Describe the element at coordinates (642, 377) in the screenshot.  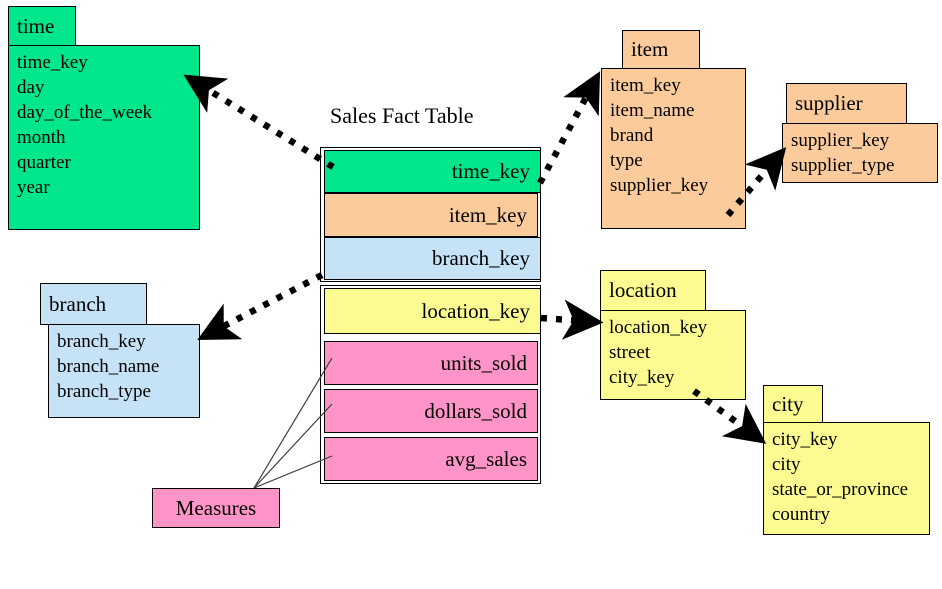
I see `field-location-2: city_key` at that location.